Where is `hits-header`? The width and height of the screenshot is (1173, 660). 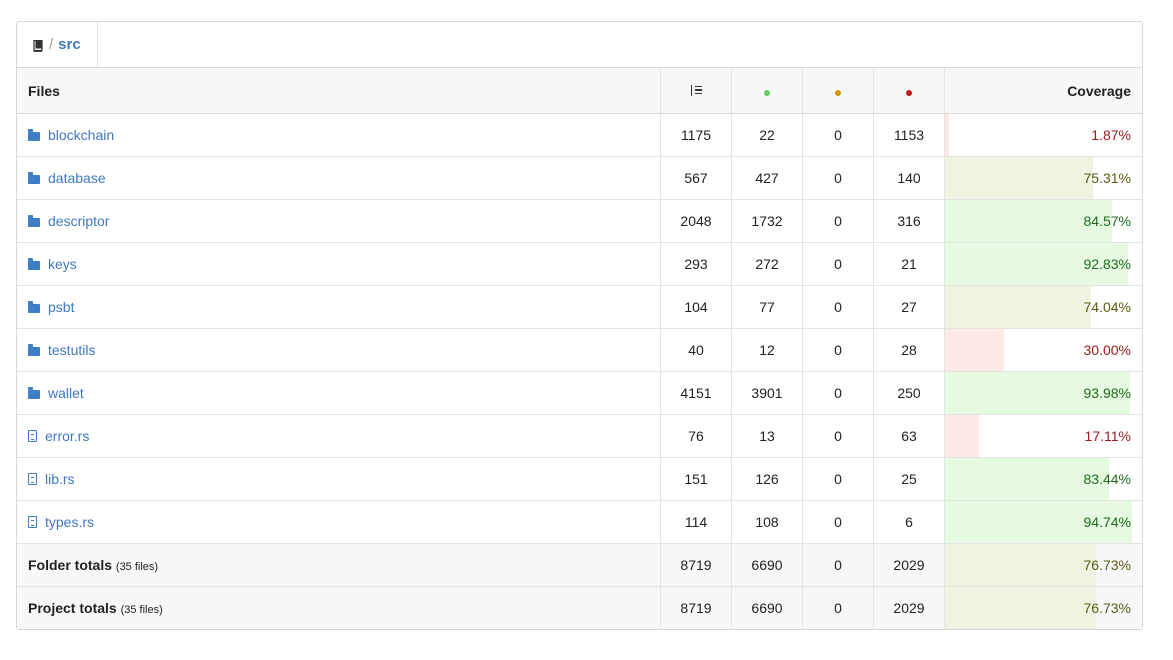 hits-header is located at coordinates (767, 91).